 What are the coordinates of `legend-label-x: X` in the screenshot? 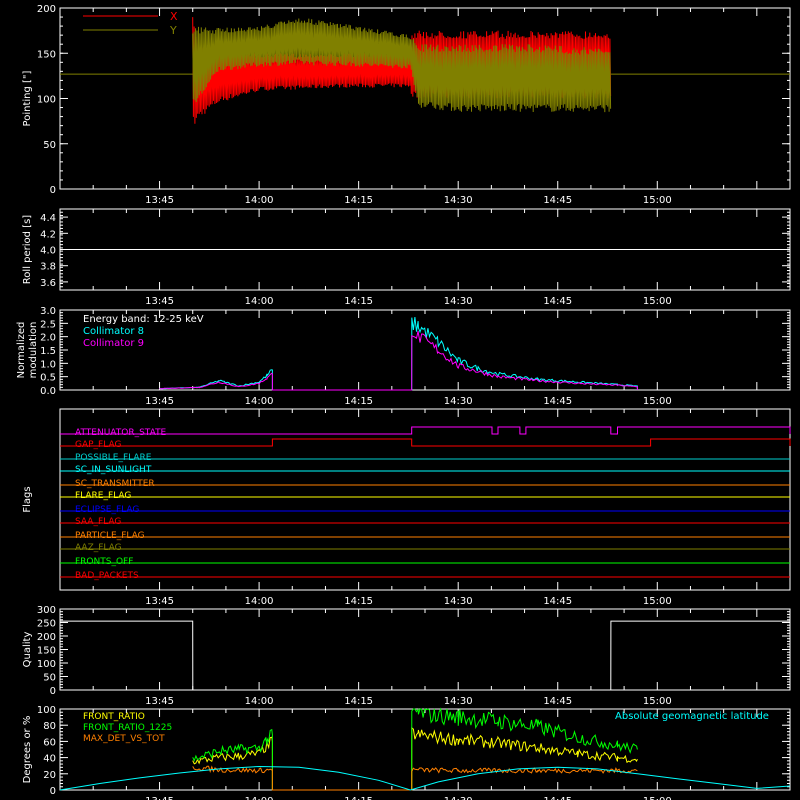 It's located at (174, 16).